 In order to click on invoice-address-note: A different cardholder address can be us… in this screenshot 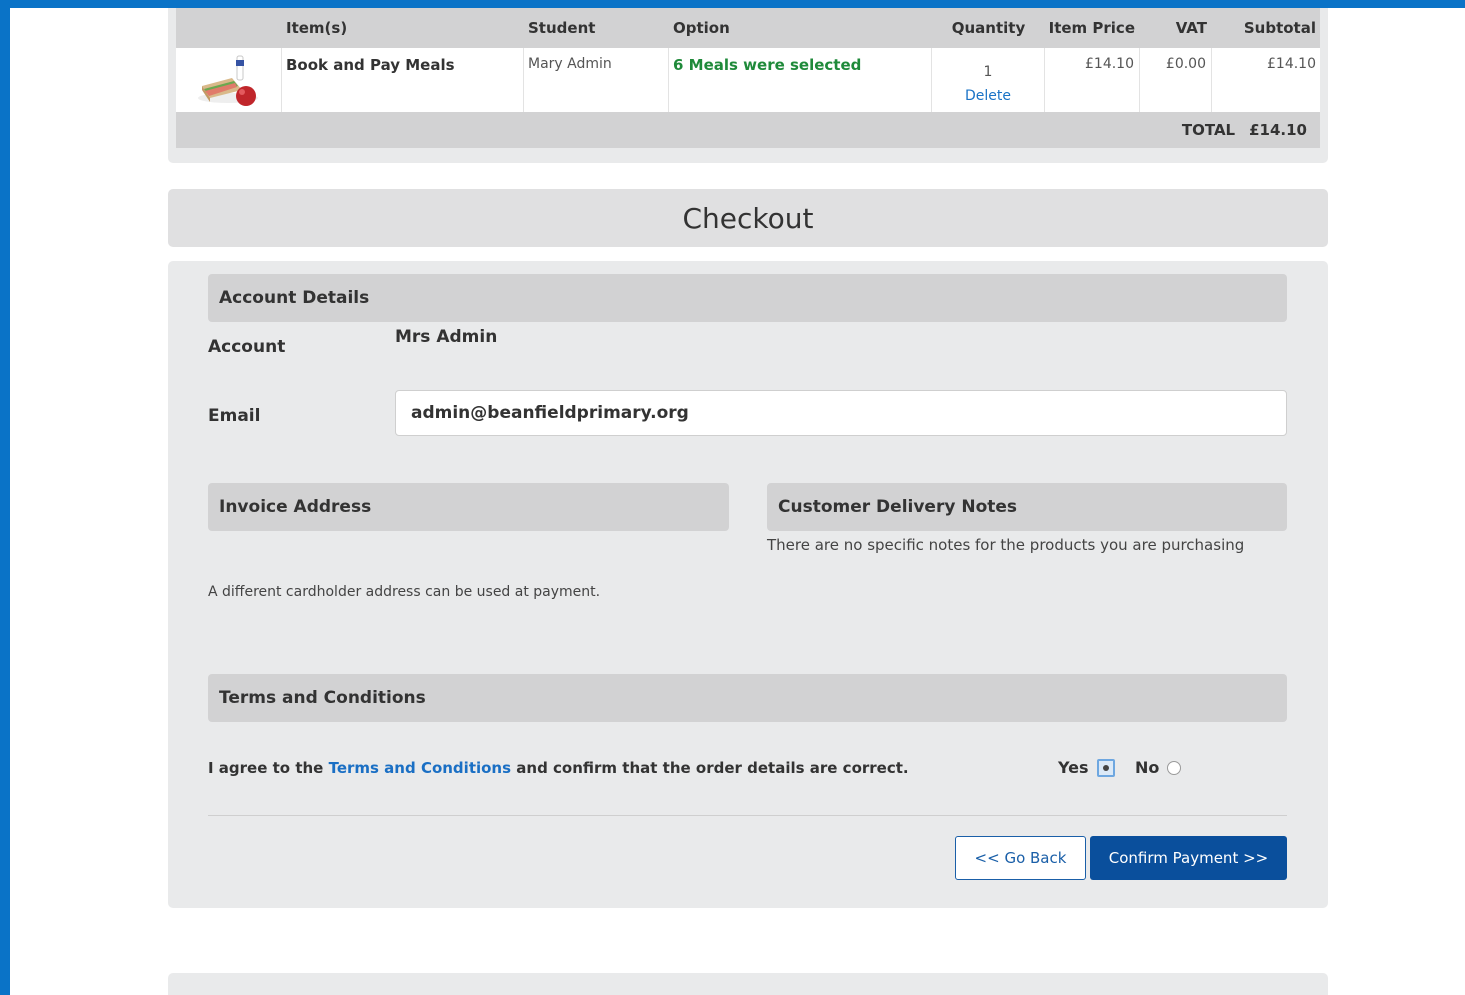, I will do `click(404, 592)`.